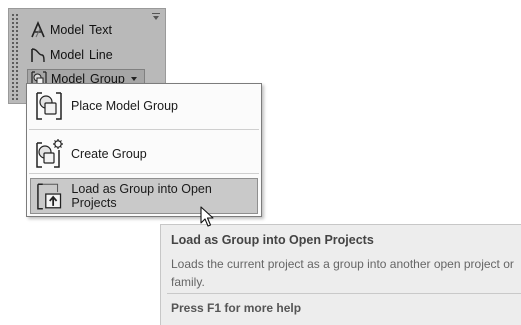 Image resolution: width=521 pixels, height=325 pixels. What do you see at coordinates (15, 57) in the screenshot?
I see `panel-grip-handle` at bounding box center [15, 57].